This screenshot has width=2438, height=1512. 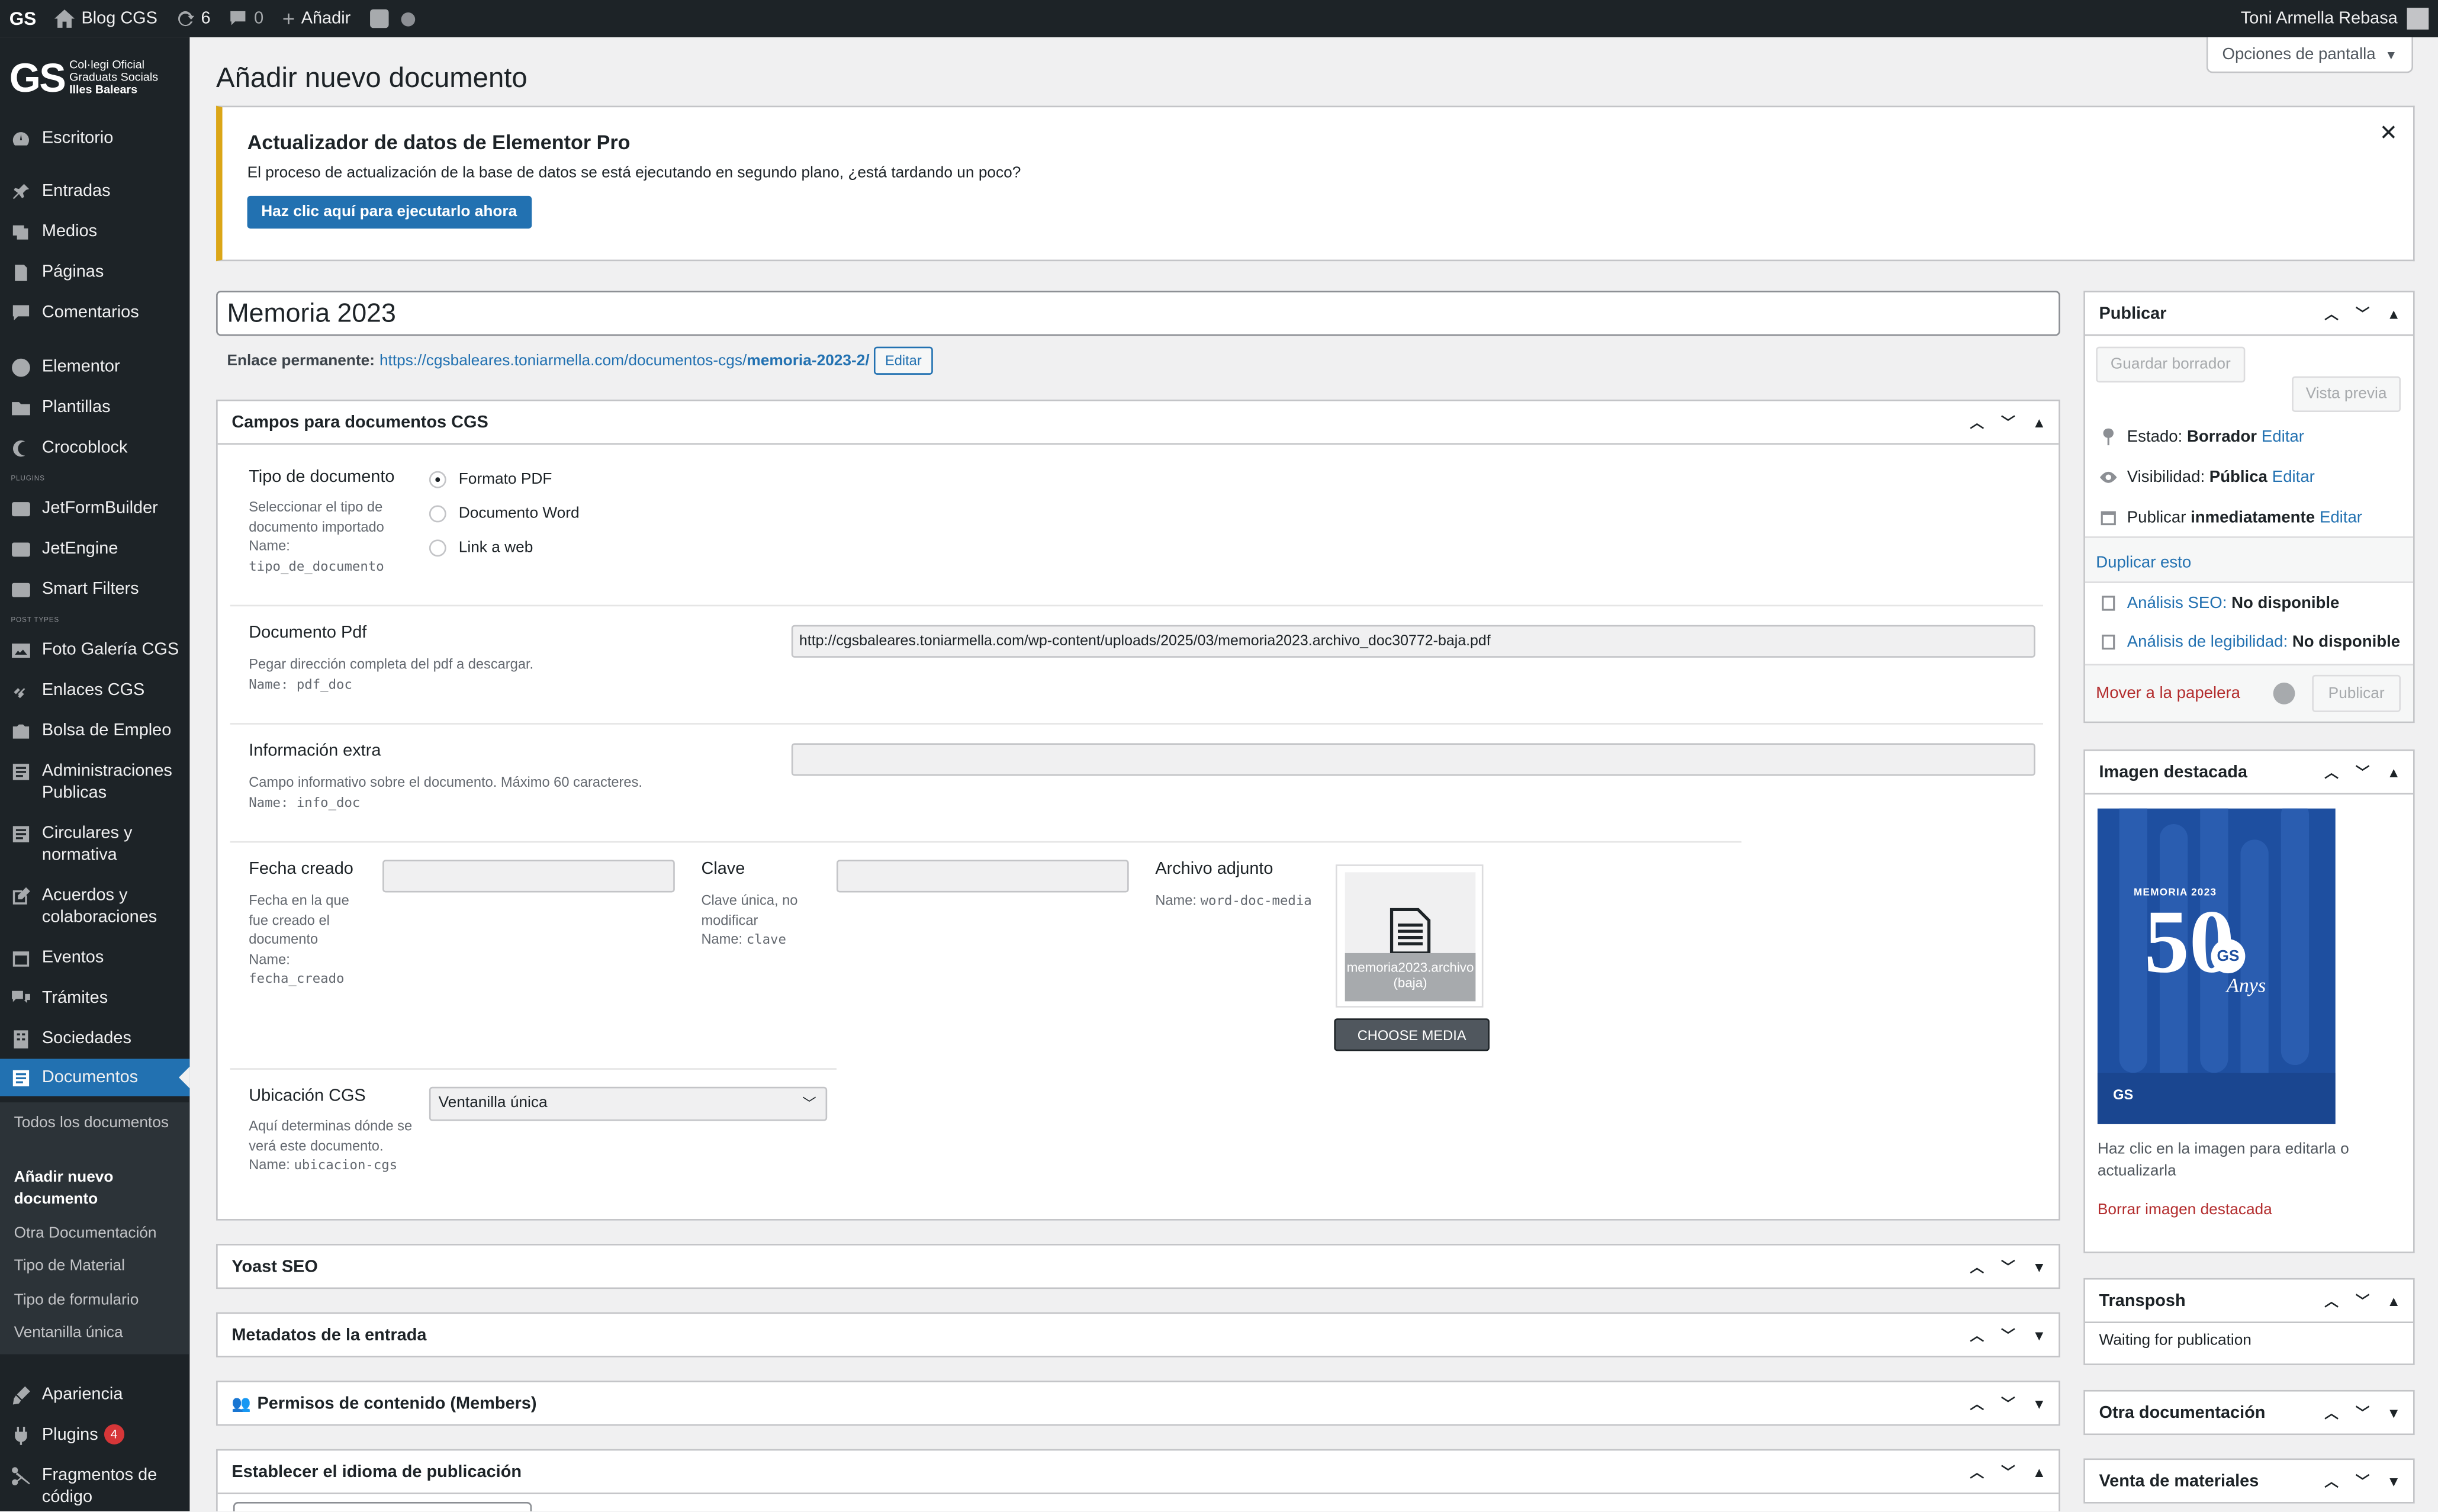 What do you see at coordinates (94, 191) in the screenshot?
I see `menu-posts: Entradas` at bounding box center [94, 191].